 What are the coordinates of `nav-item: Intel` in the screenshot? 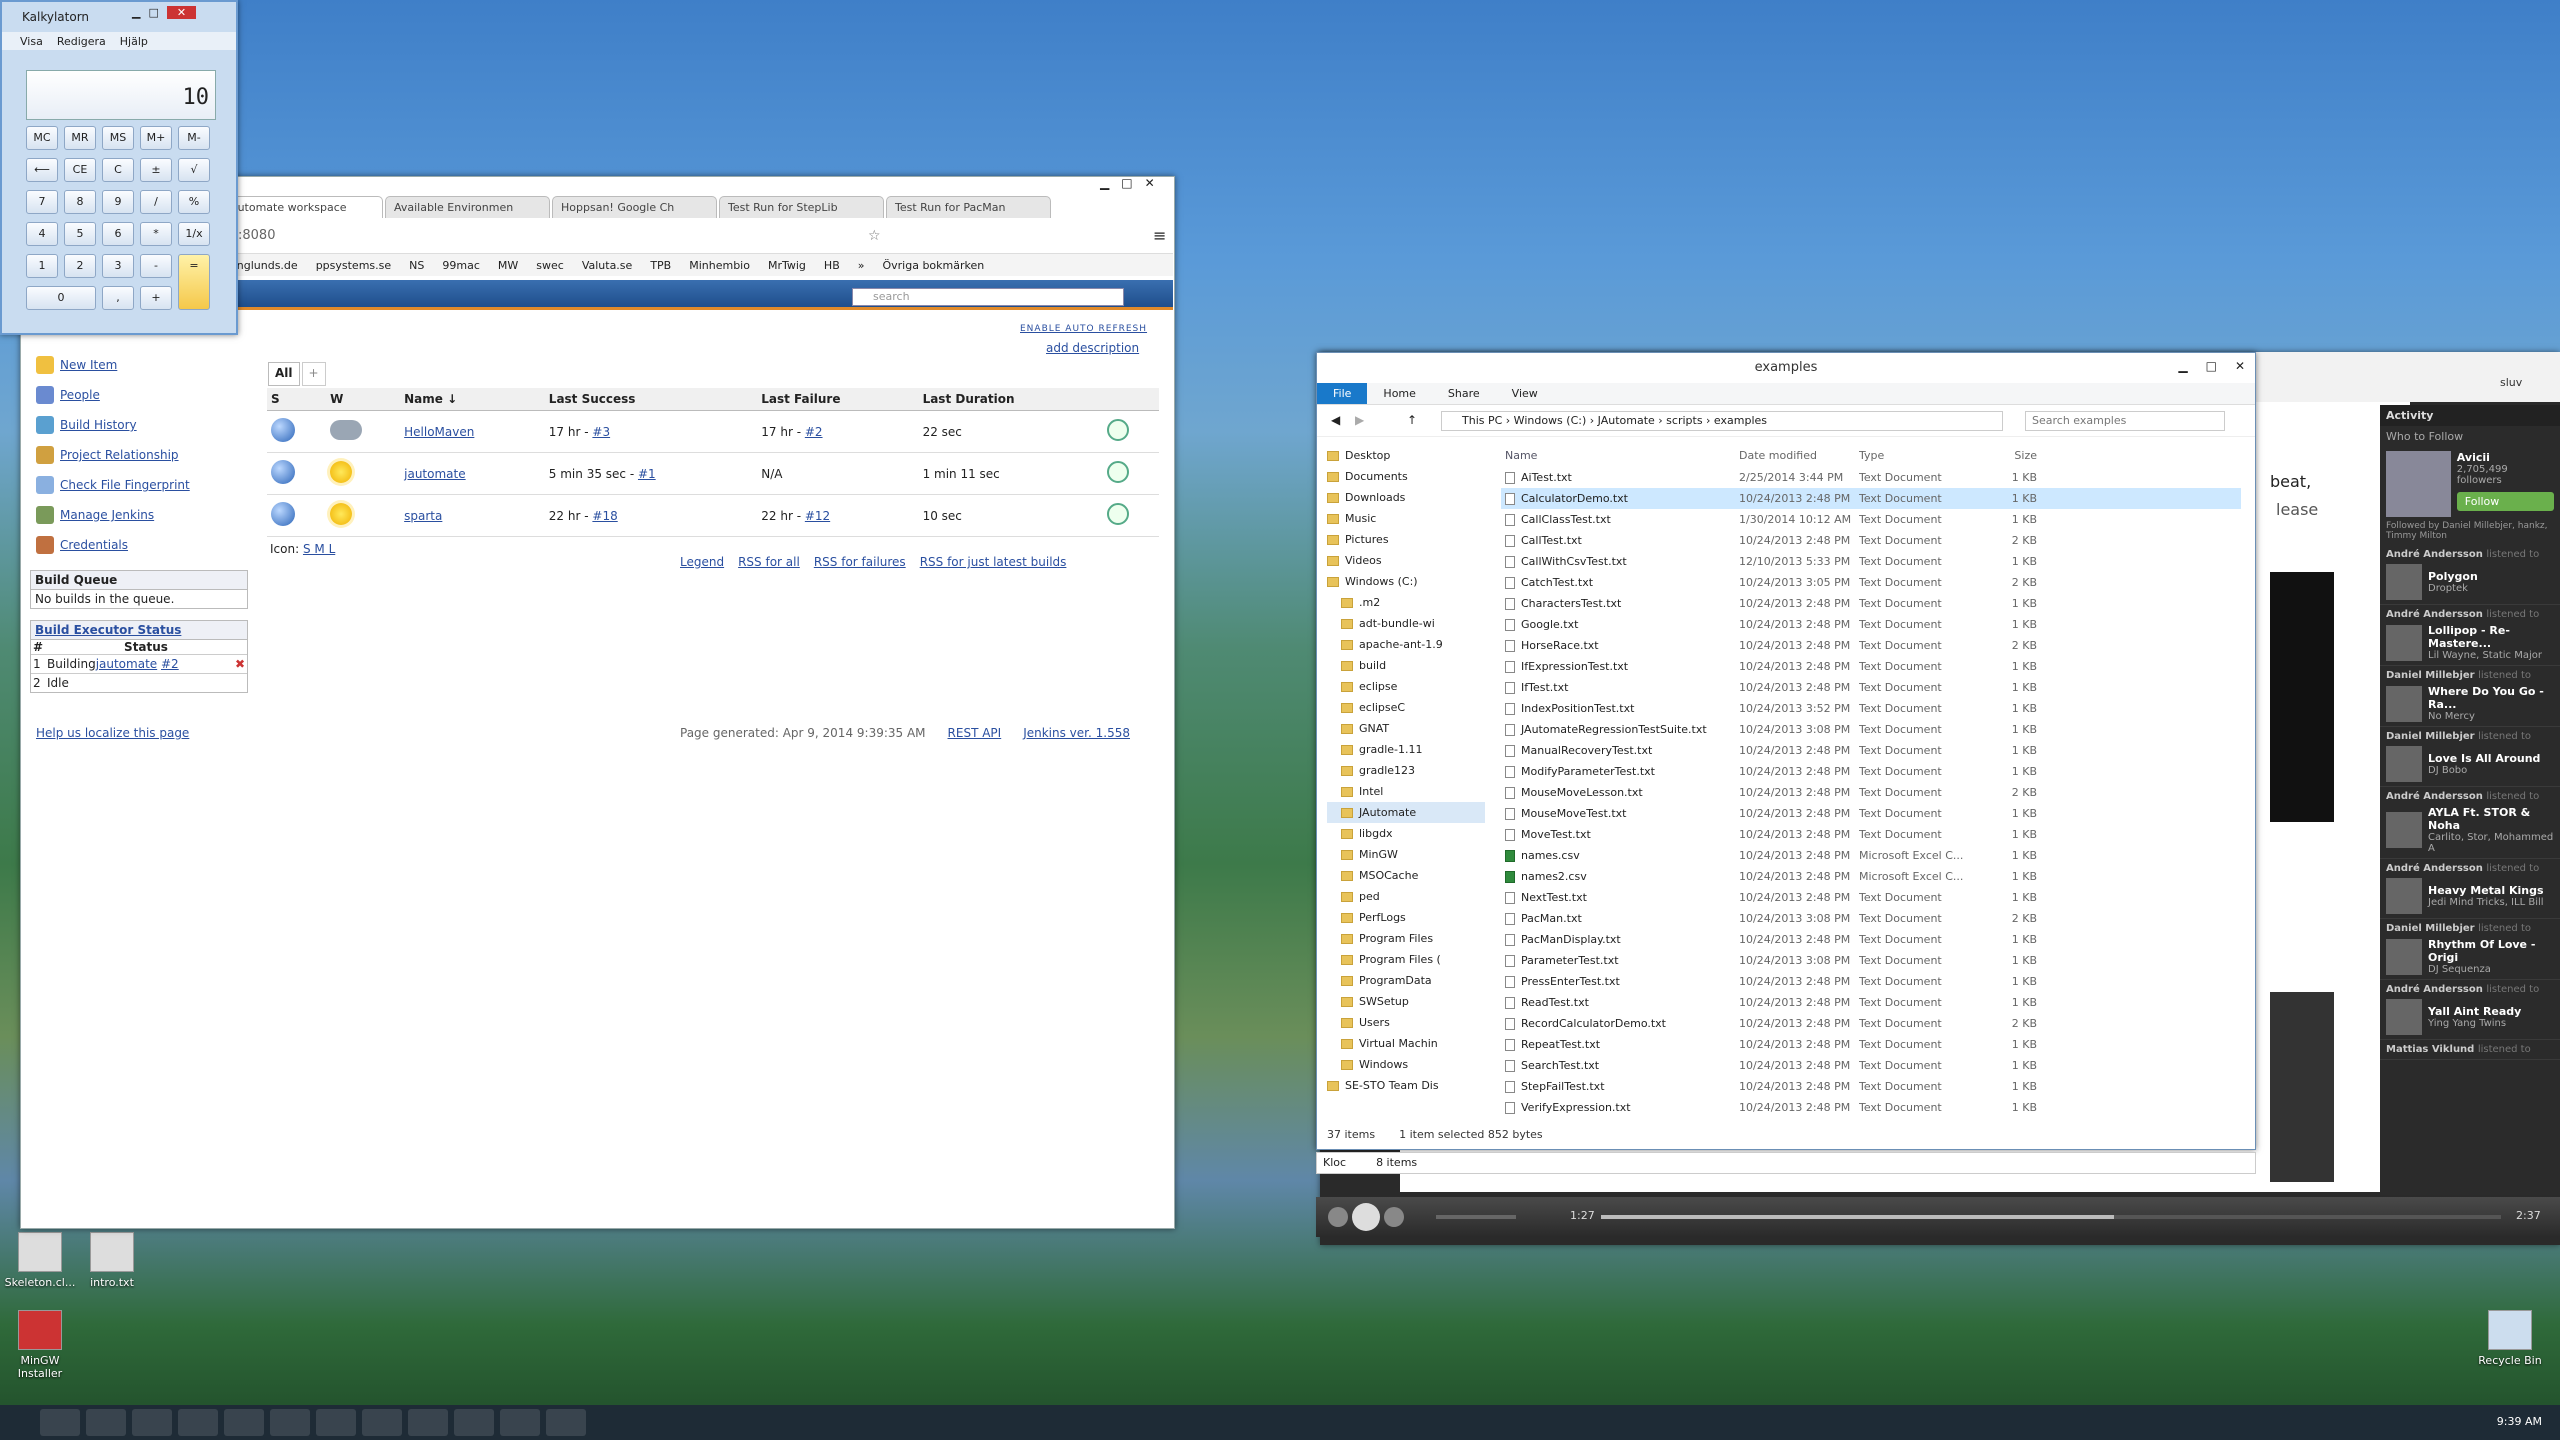 It's located at (1406, 791).